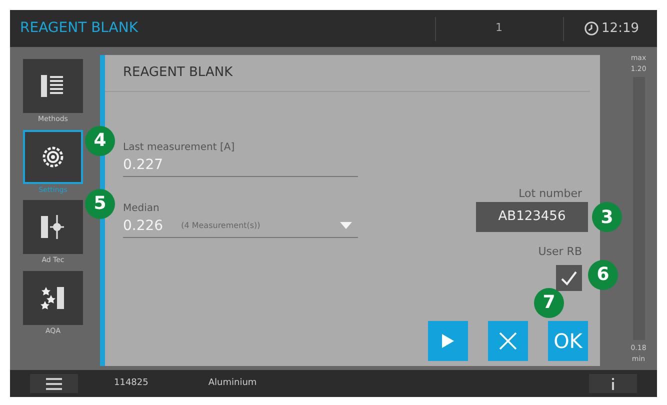 The height and width of the screenshot is (405, 667). Describe the element at coordinates (100, 203) in the screenshot. I see `callout-marker: 5` at that location.